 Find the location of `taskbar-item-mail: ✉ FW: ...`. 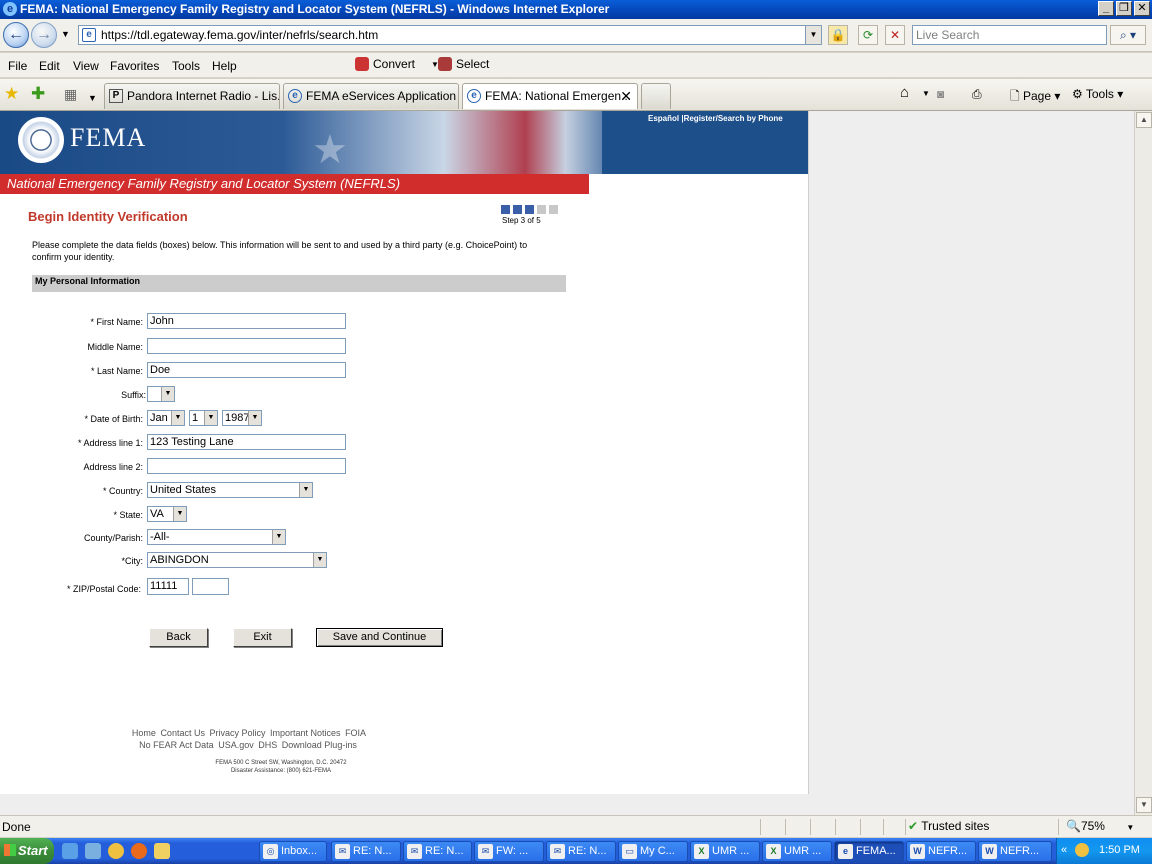

taskbar-item-mail: ✉ FW: ... is located at coordinates (509, 851).